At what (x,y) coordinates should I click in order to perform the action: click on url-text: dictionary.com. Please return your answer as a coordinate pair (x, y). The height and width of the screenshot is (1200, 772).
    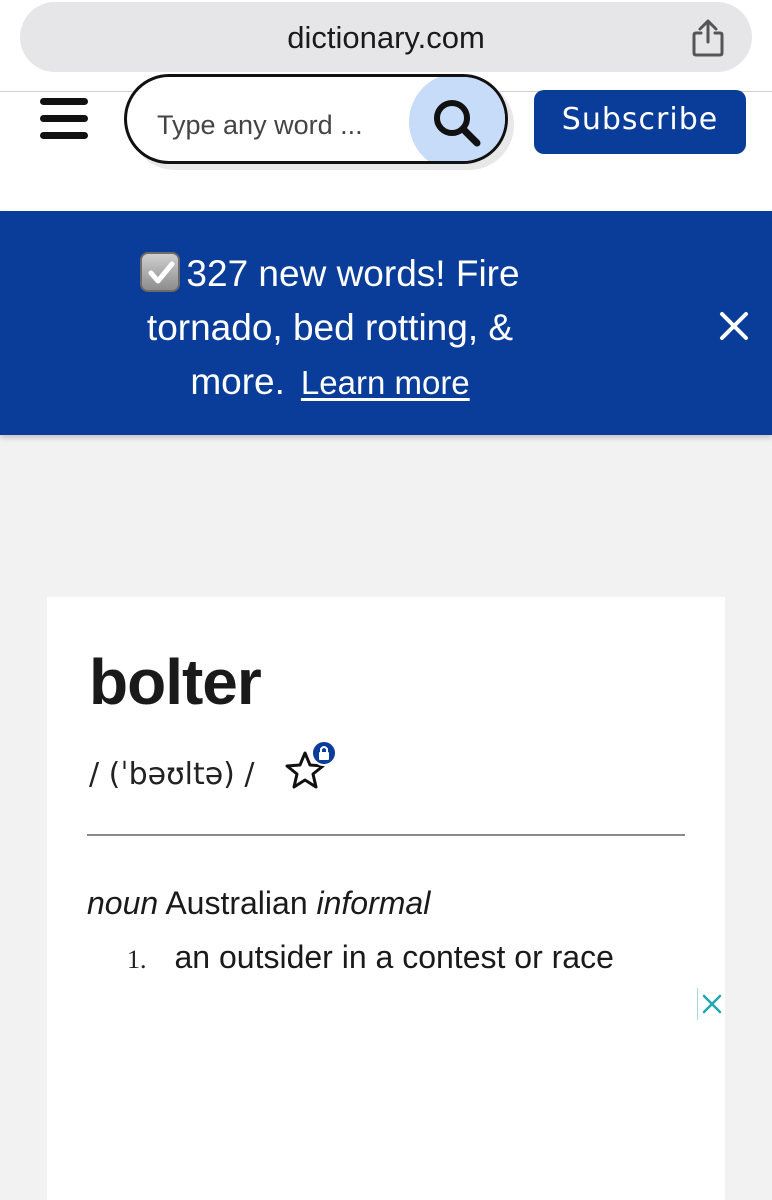
    Looking at the image, I should click on (386, 38).